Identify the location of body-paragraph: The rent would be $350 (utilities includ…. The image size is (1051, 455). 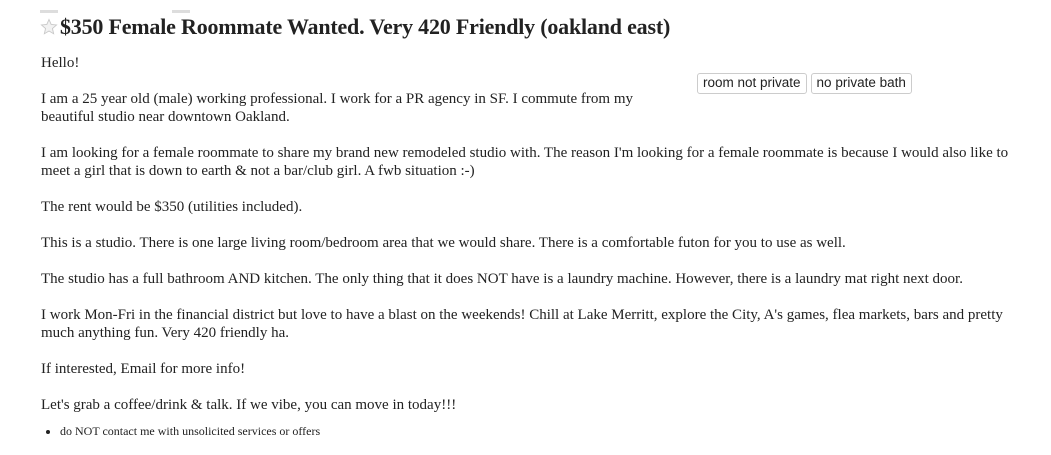
(172, 207).